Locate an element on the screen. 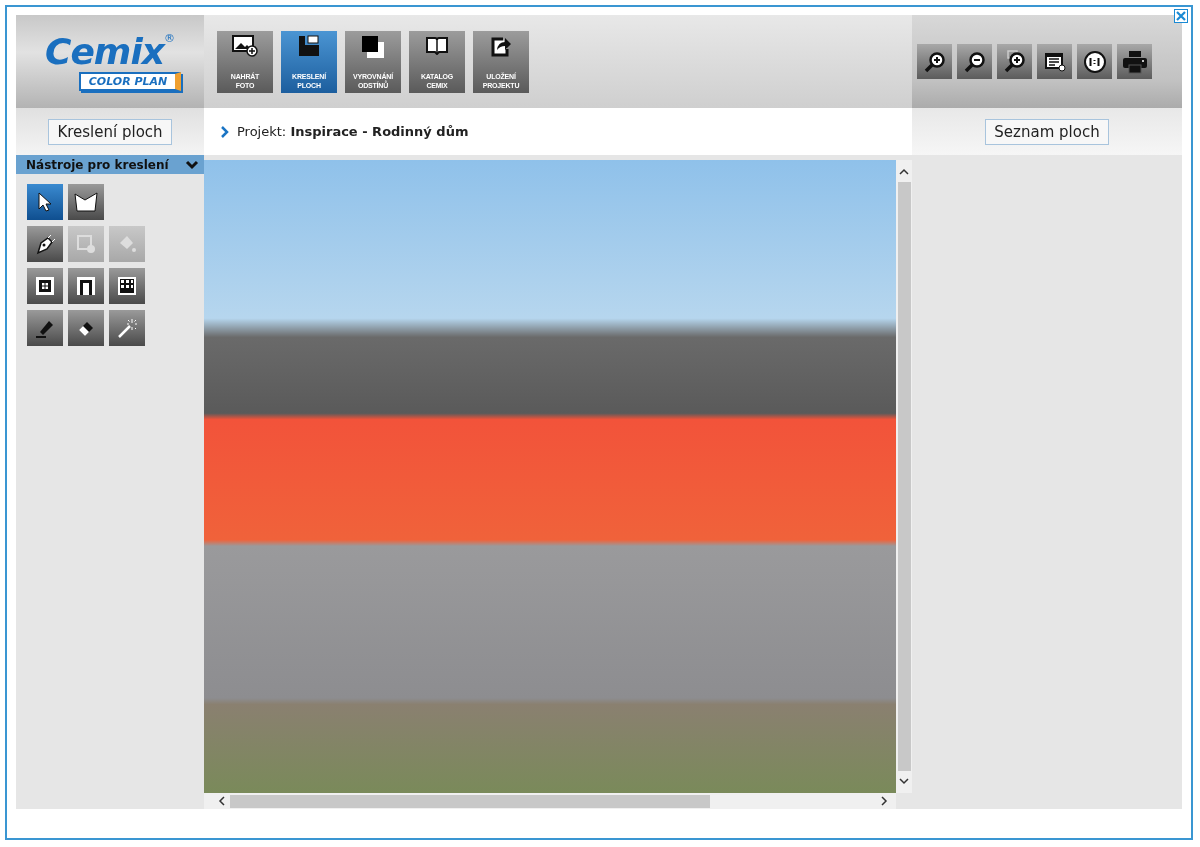 This screenshot has width=1200, height=847. polygon-icon is located at coordinates (86, 202).